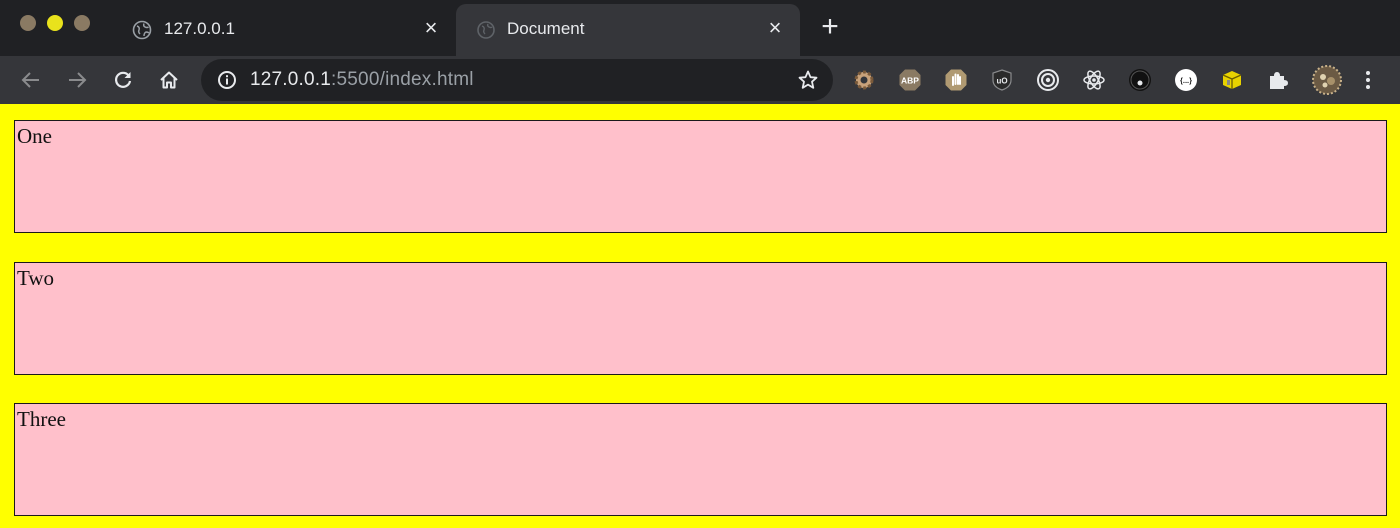 The width and height of the screenshot is (1400, 528). I want to click on loading-globe-icon, so click(486, 30).